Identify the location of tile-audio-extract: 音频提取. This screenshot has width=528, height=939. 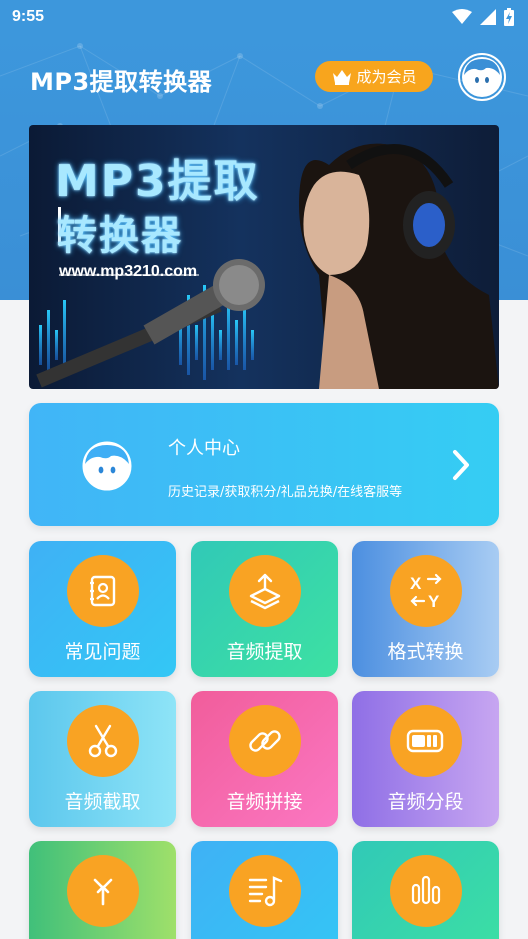
(264, 609).